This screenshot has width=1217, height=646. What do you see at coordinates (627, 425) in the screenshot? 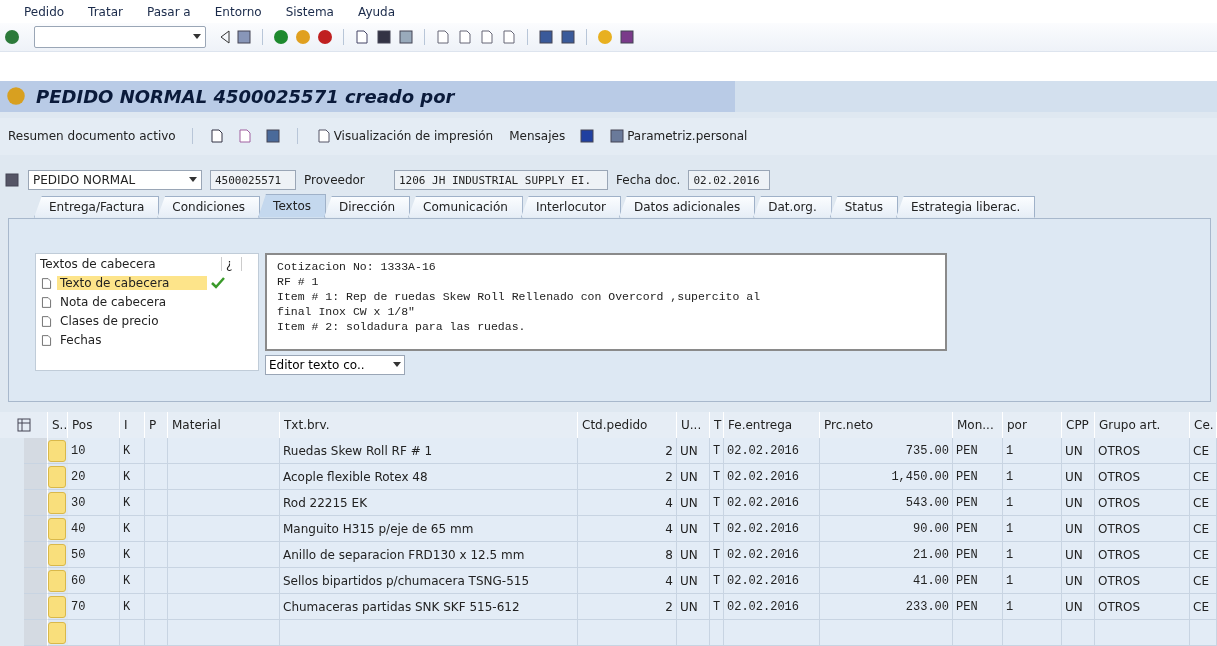
I see `column-header: Ctd.pedido` at bounding box center [627, 425].